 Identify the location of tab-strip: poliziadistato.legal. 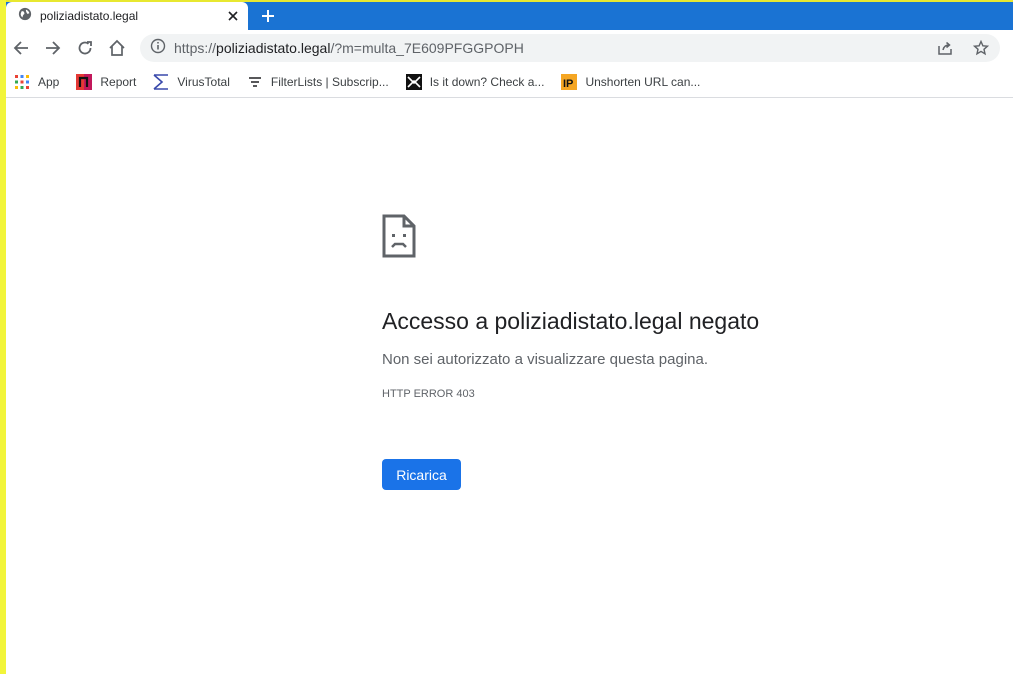
(506, 15).